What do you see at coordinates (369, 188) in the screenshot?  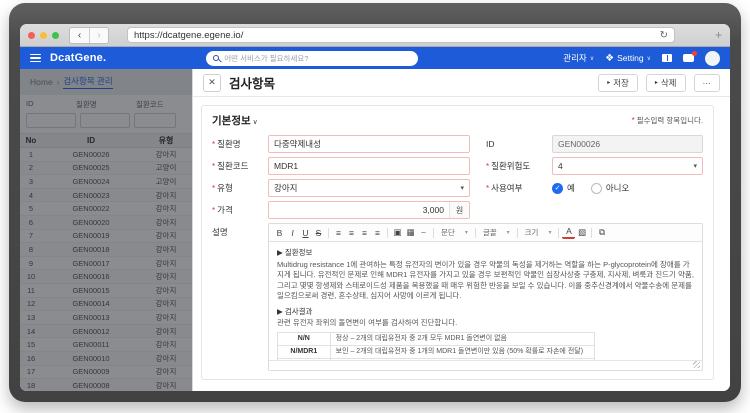 I see `type-select: 강아지 ▾` at bounding box center [369, 188].